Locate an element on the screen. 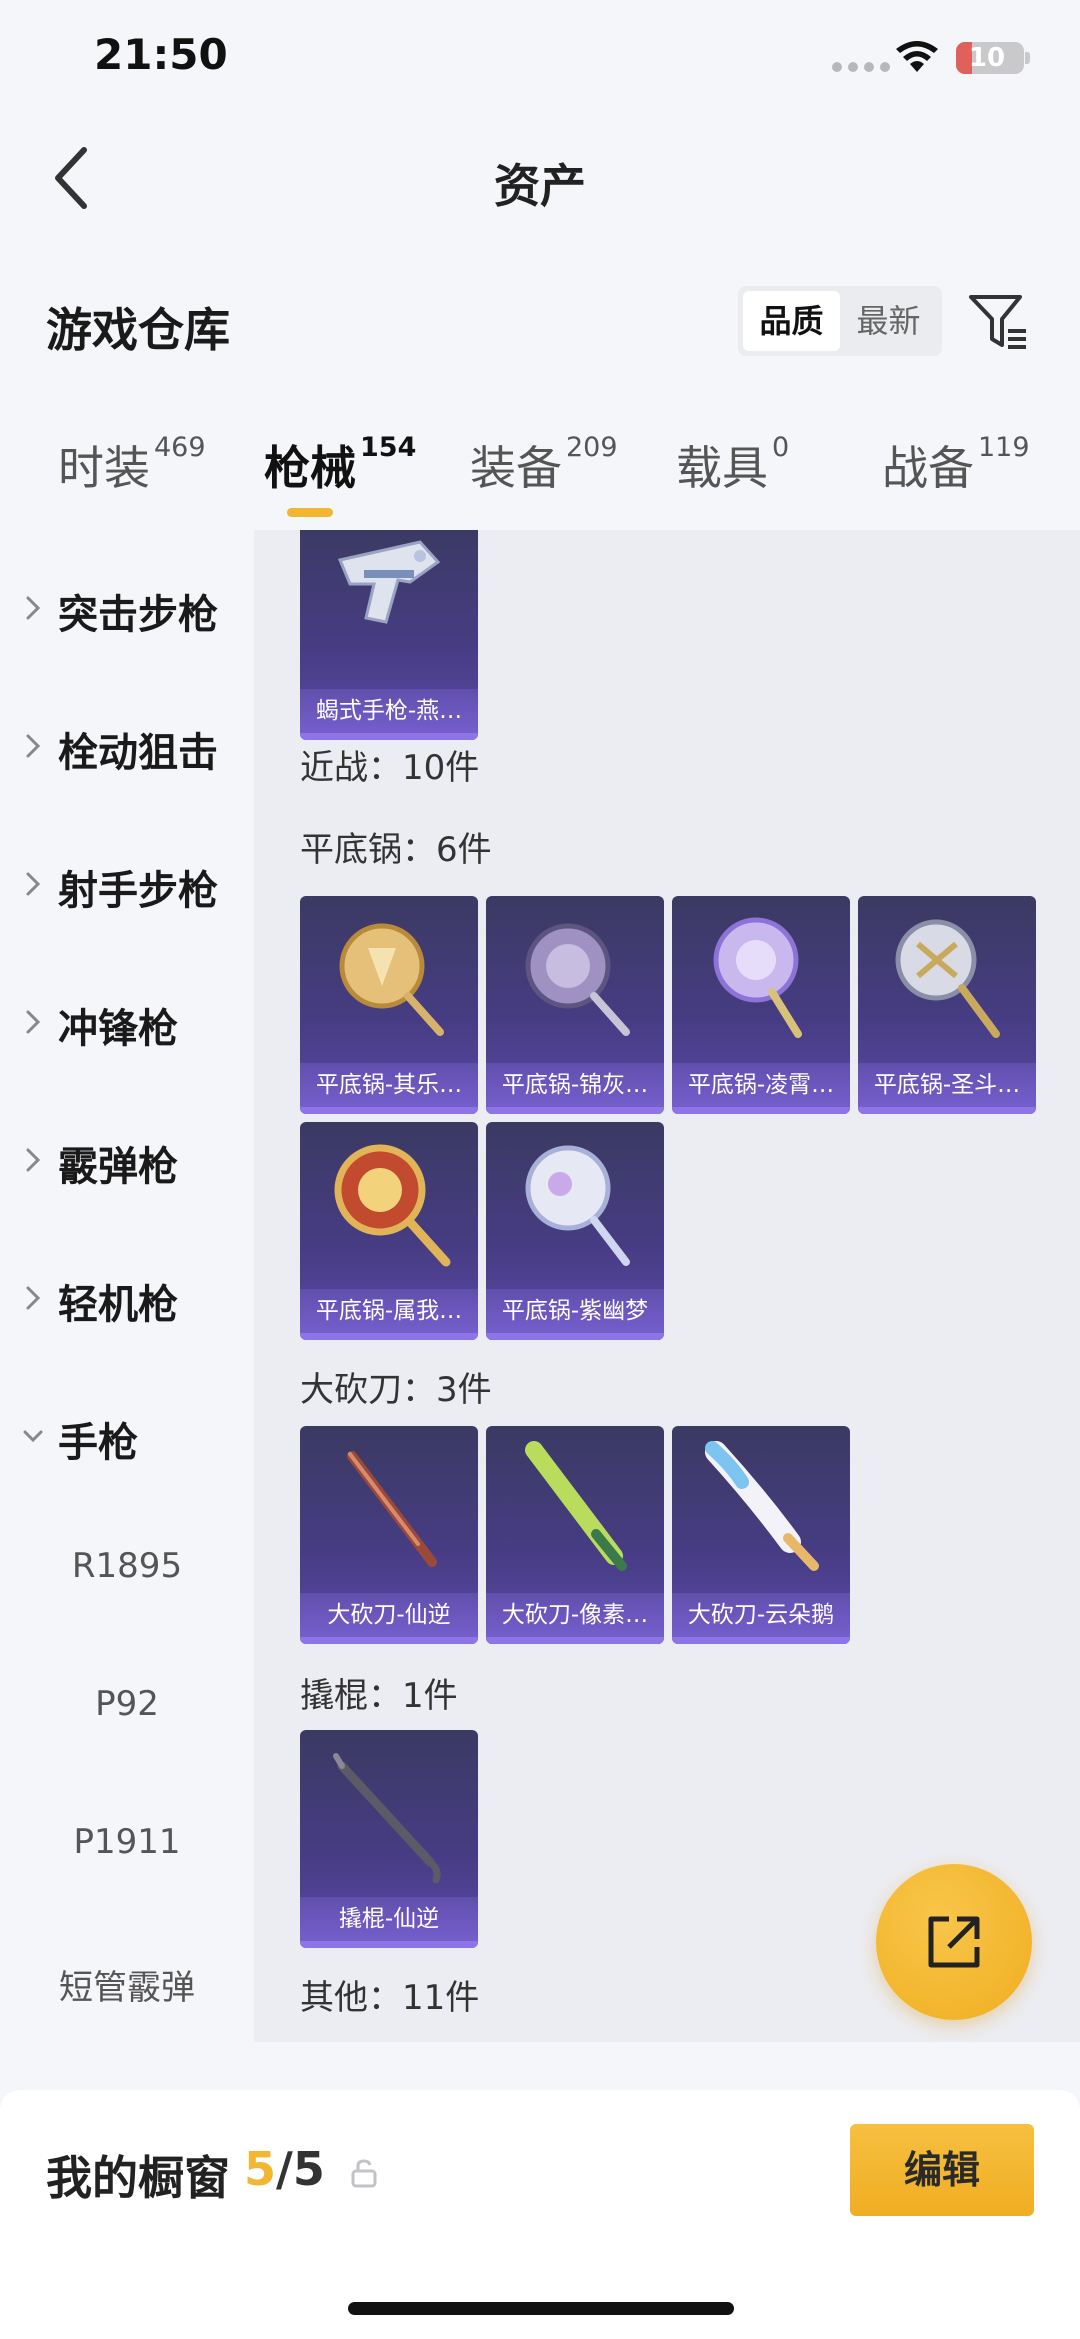  sidebar-item-smg: 冲锋枪 is located at coordinates (127, 1022).